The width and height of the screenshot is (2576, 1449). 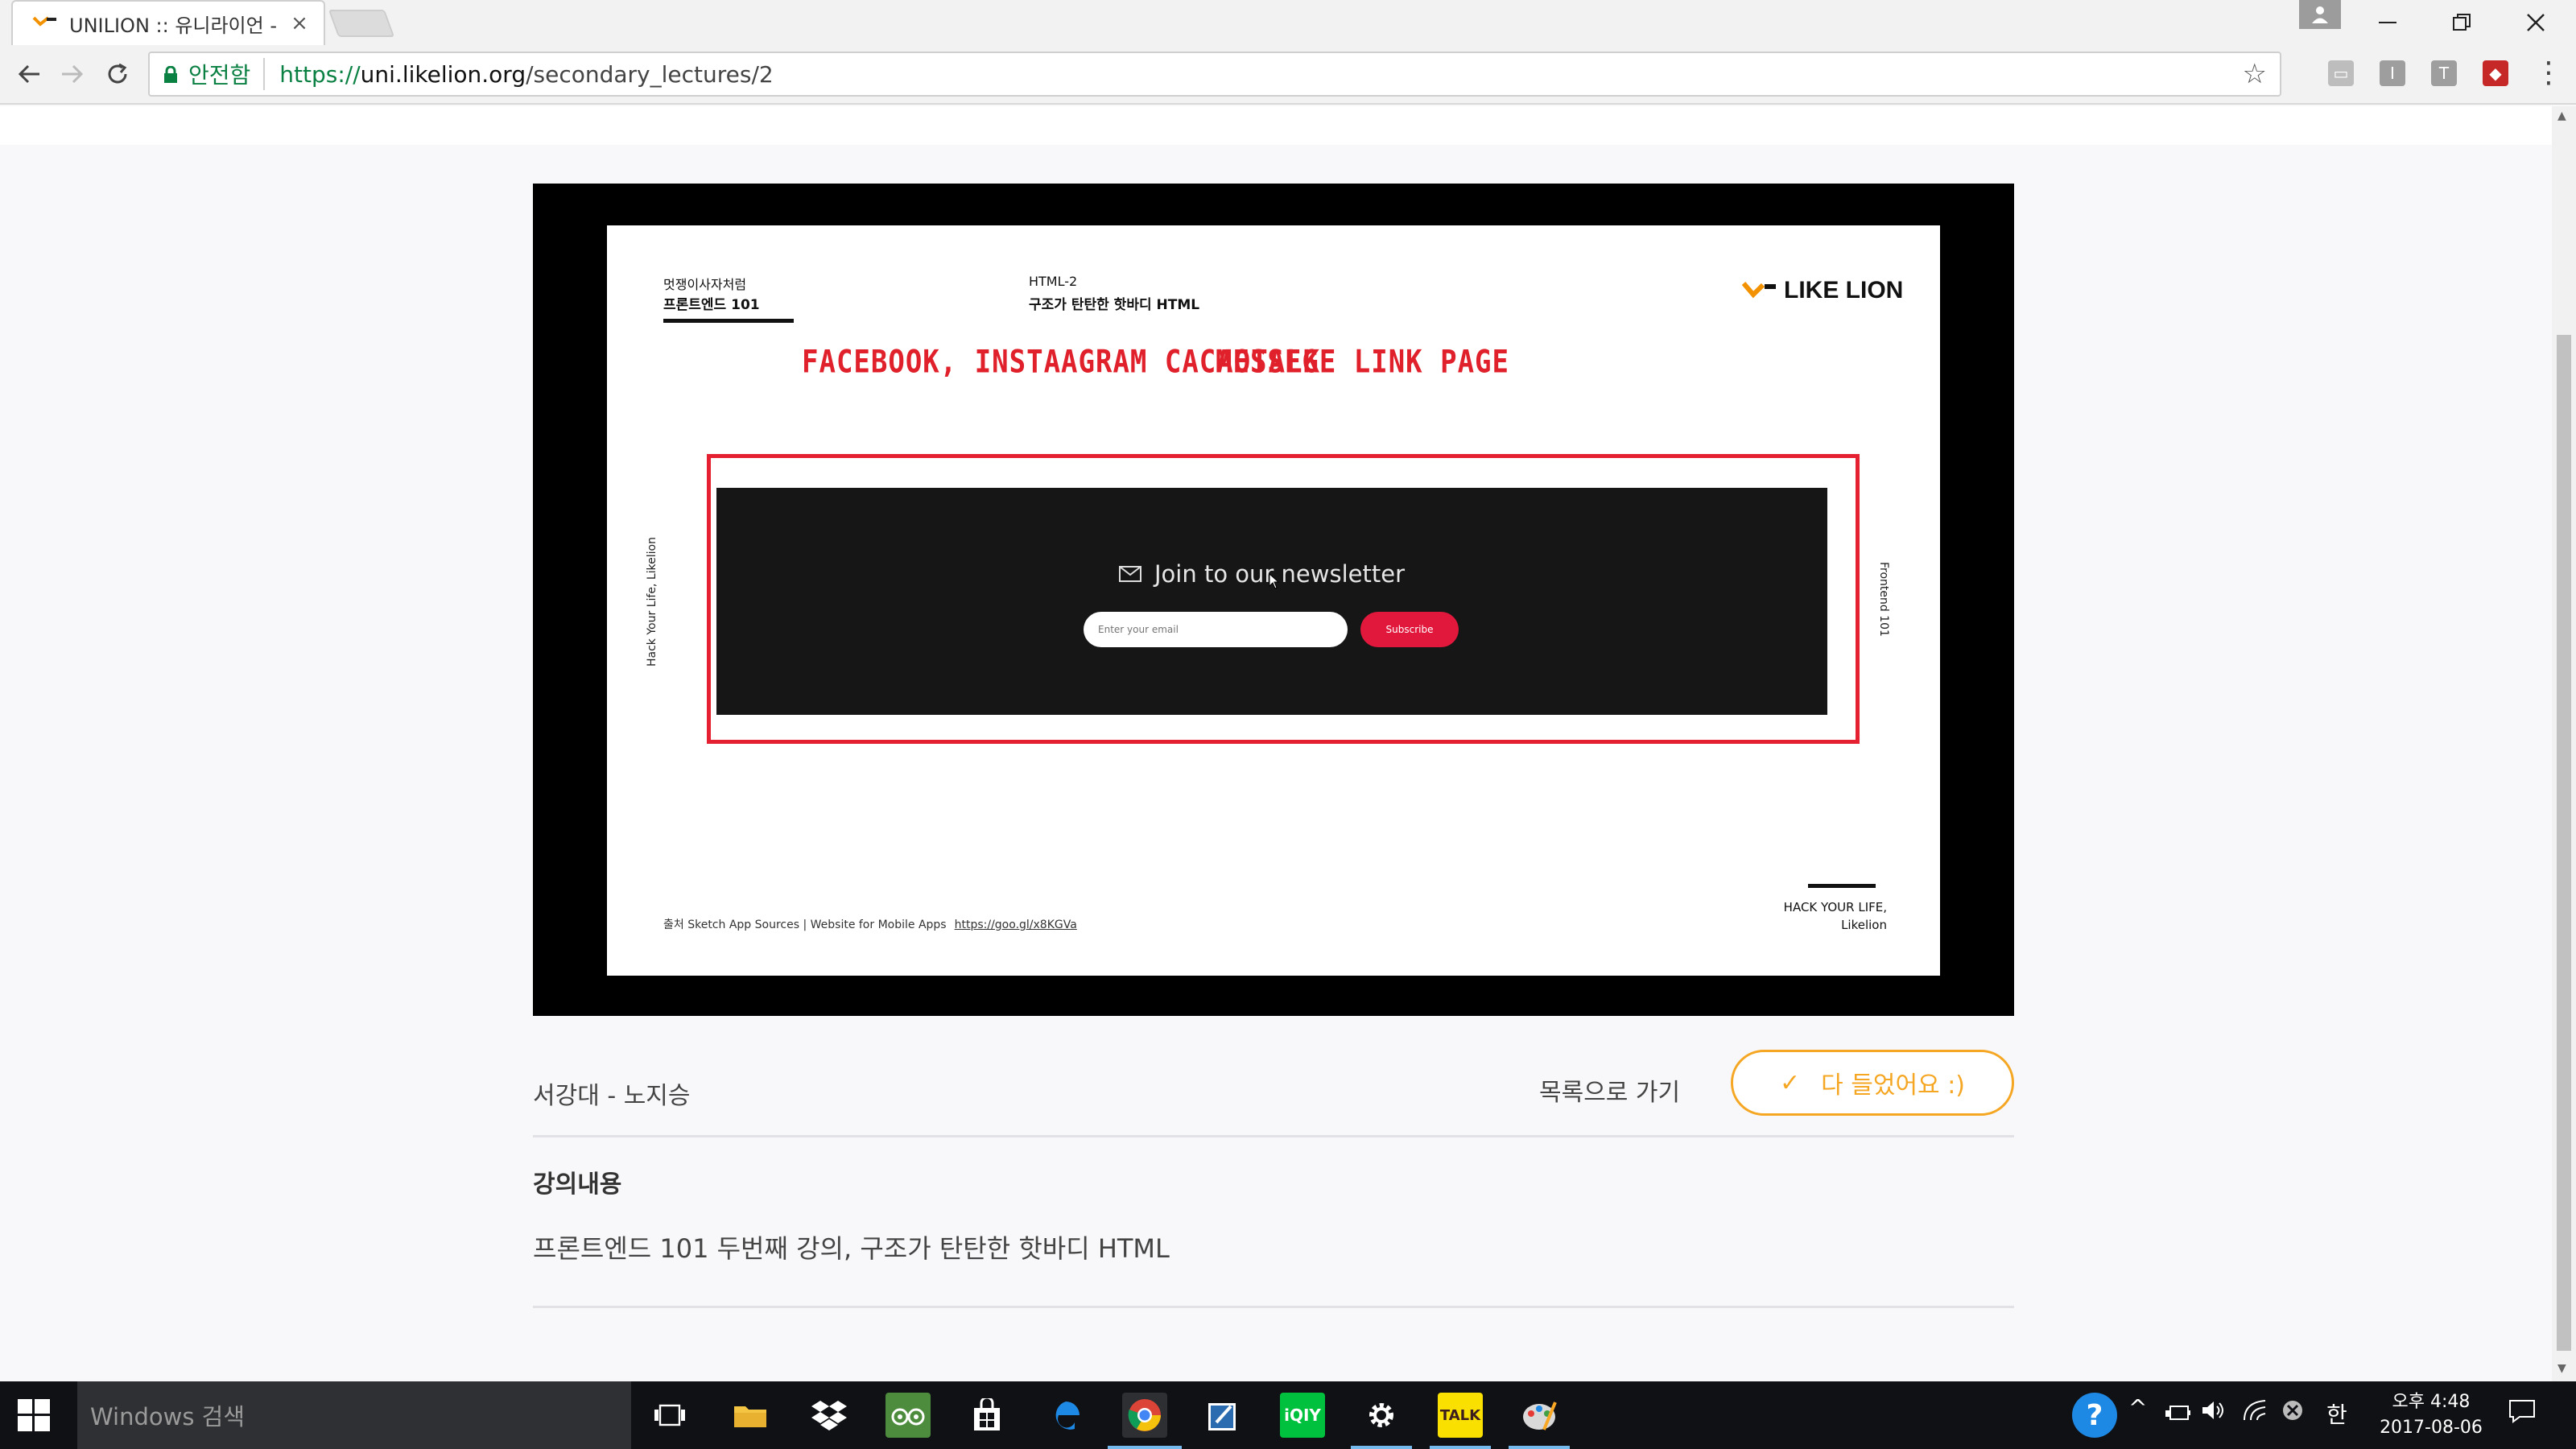 I want to click on likelion-logo: LIKE LION, so click(x=1822, y=290).